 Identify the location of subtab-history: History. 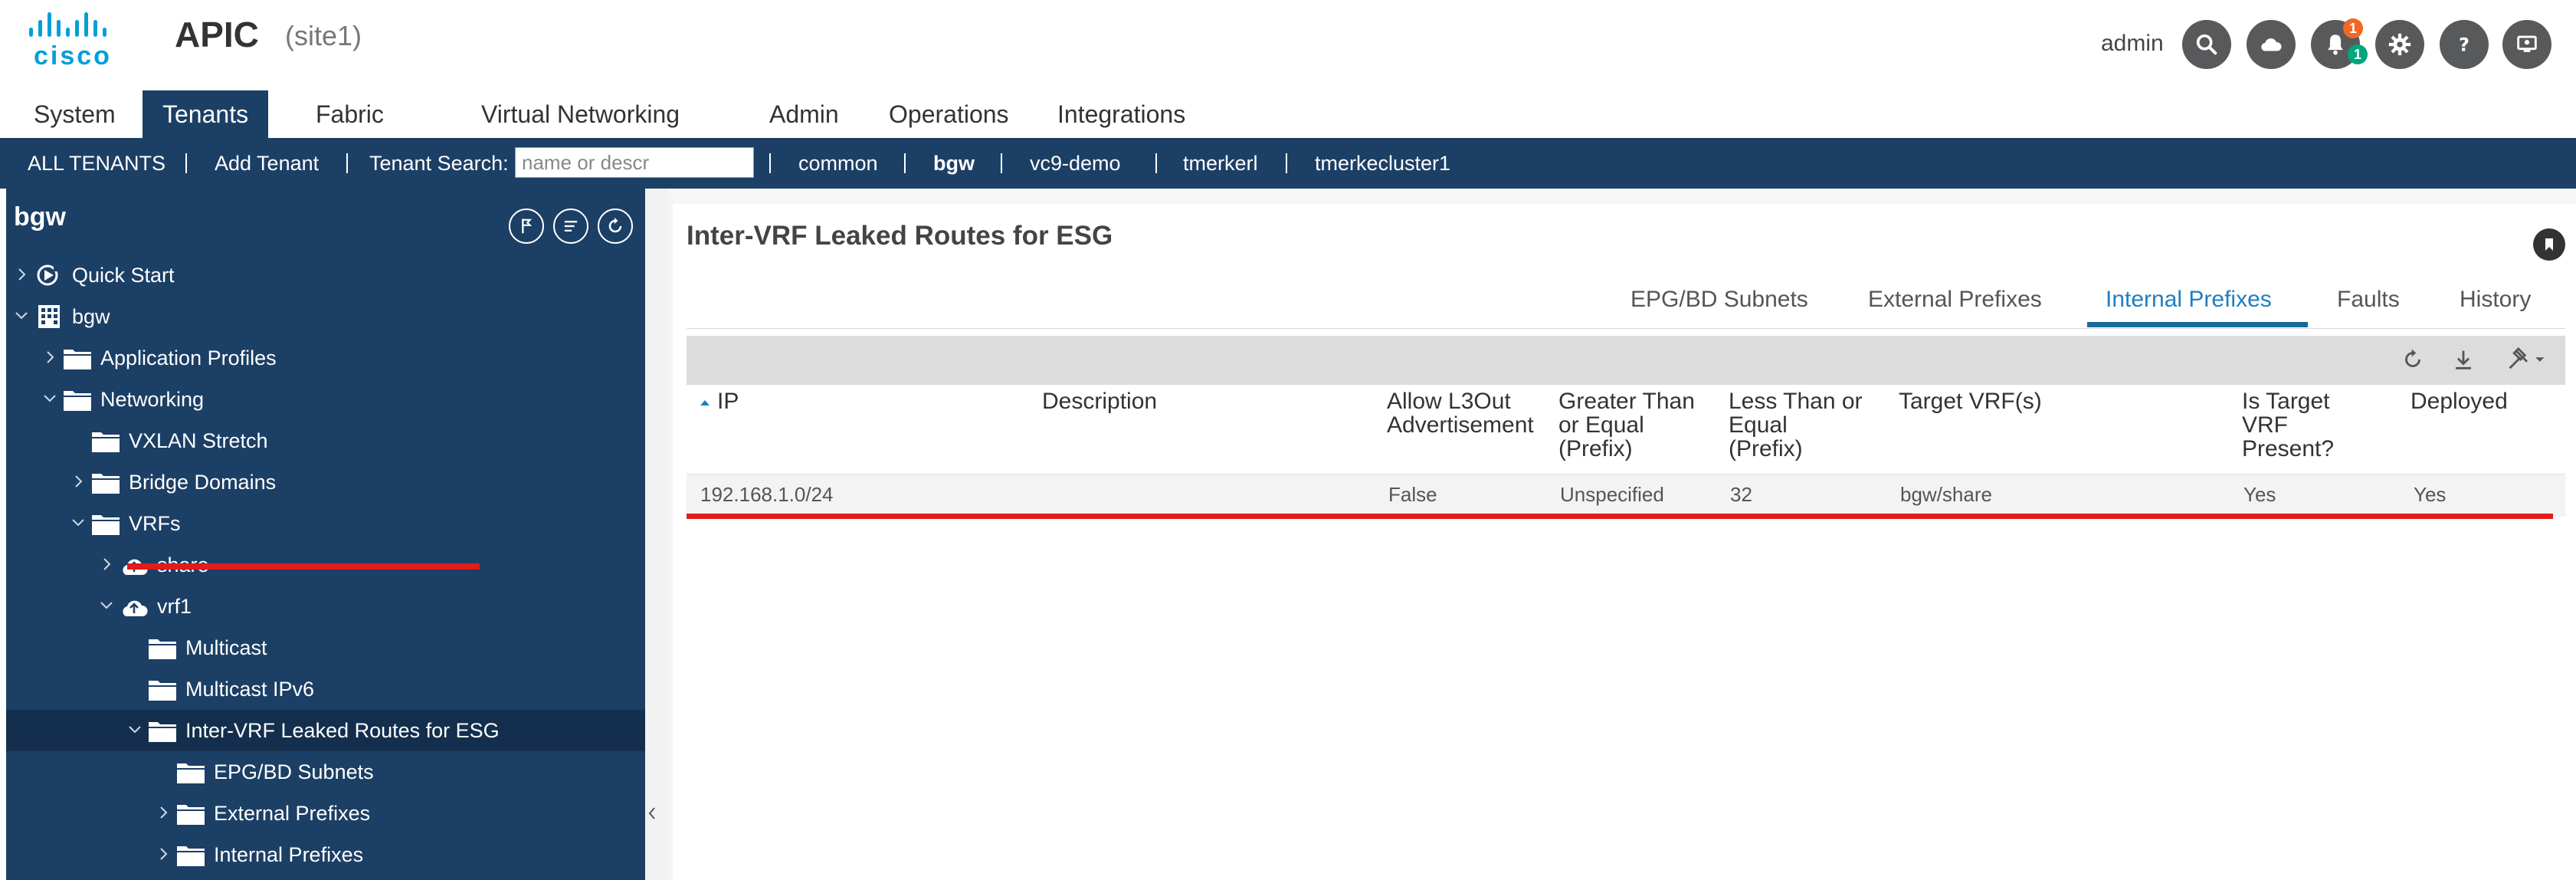
(2495, 300).